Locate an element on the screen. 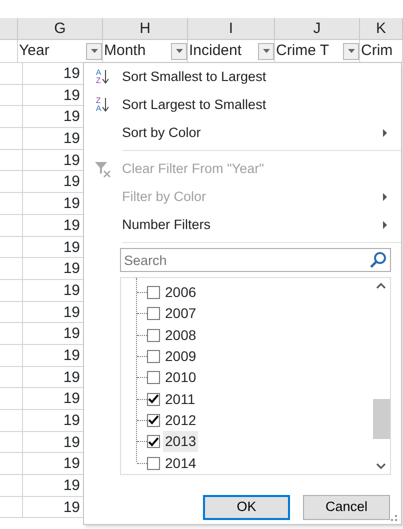  list-item: 2014 is located at coordinates (180, 463).